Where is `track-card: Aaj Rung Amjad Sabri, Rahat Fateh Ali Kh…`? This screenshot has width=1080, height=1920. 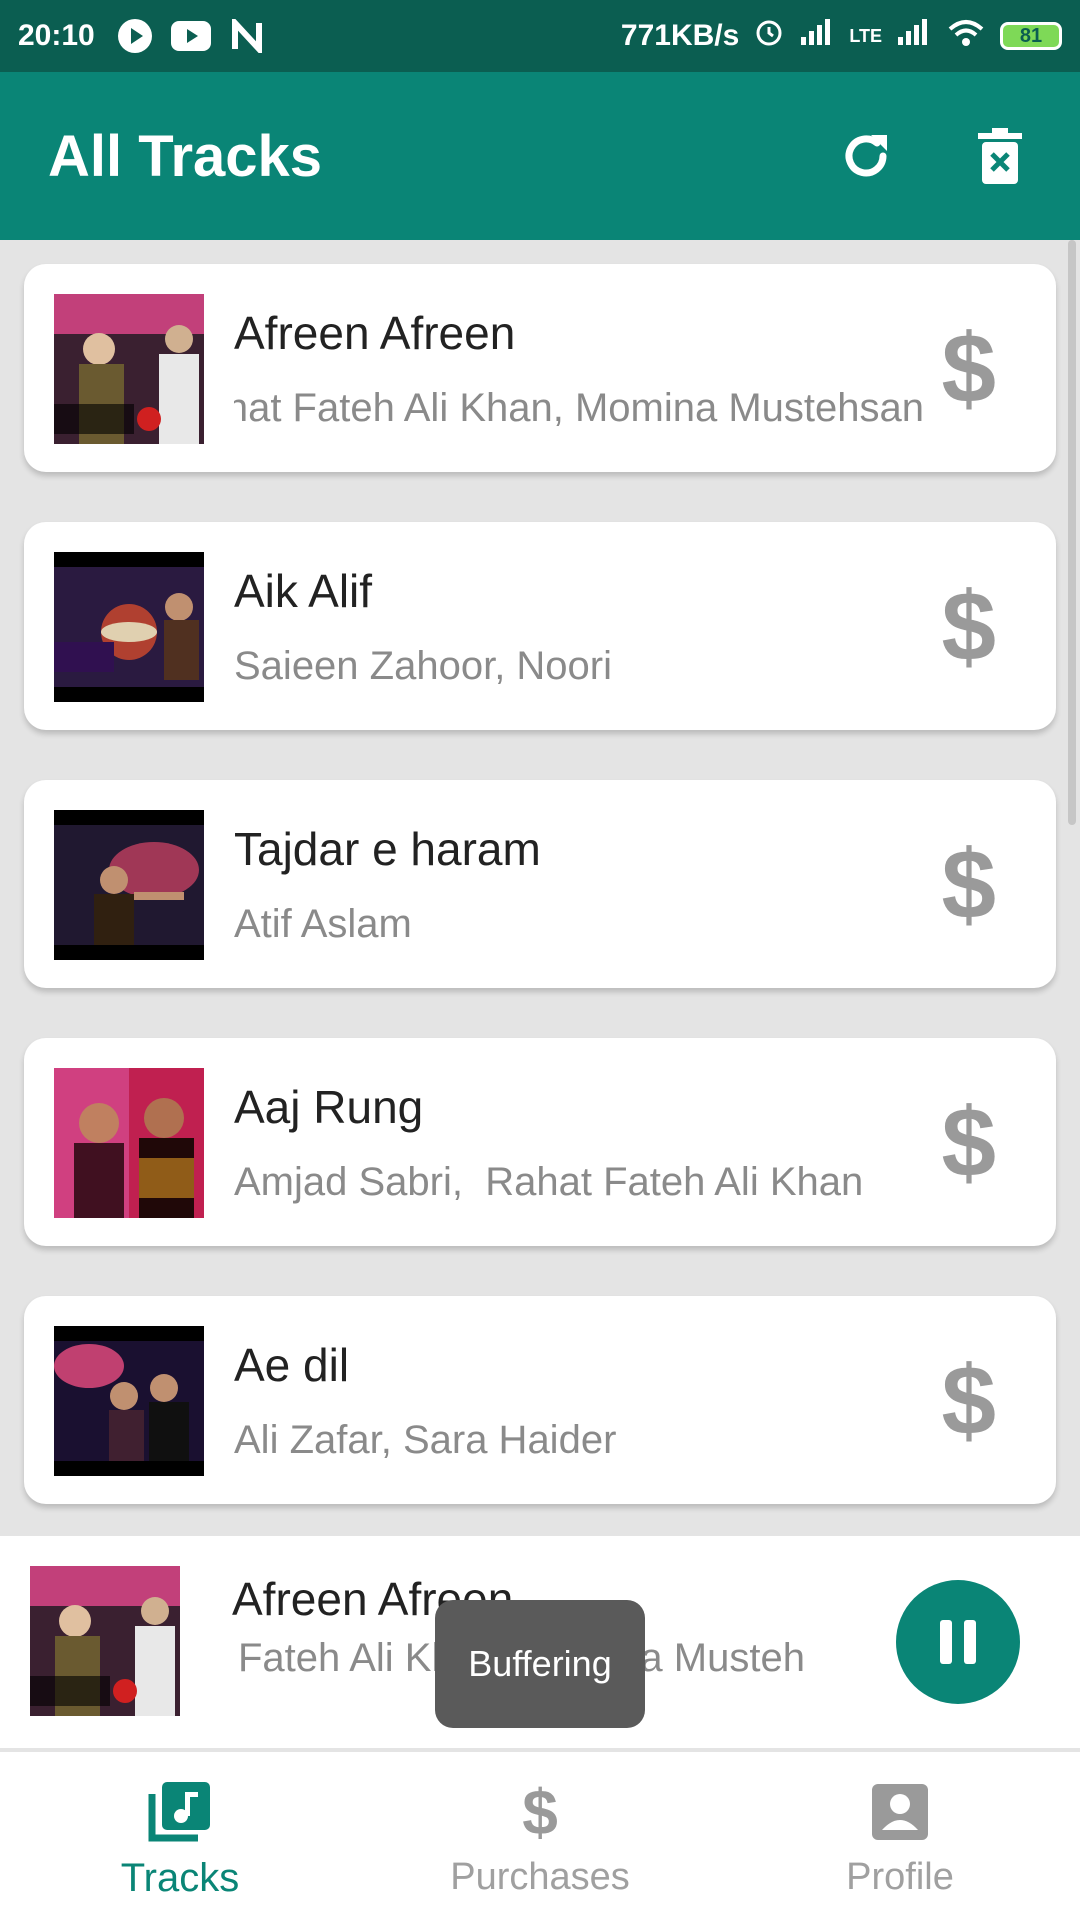
track-card: Aaj Rung Amjad Sabri, Rahat Fateh Ali Kh… is located at coordinates (540, 1142).